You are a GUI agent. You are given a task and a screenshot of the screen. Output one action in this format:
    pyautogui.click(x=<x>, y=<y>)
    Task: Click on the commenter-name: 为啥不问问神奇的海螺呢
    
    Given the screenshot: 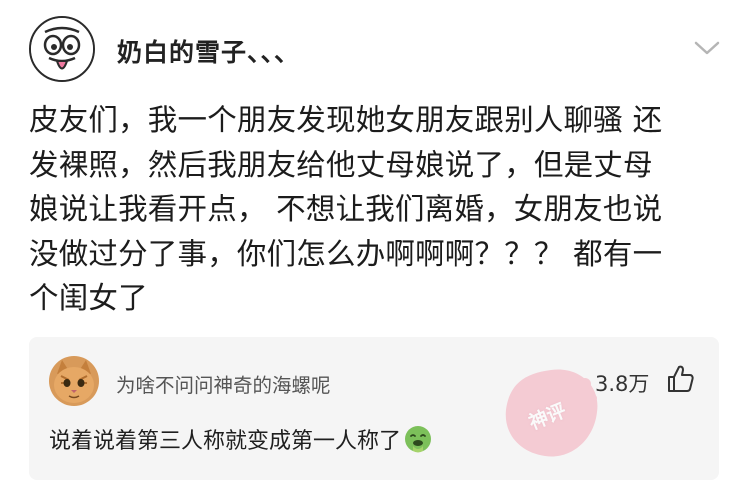 What is the action you would take?
    pyautogui.click(x=223, y=383)
    